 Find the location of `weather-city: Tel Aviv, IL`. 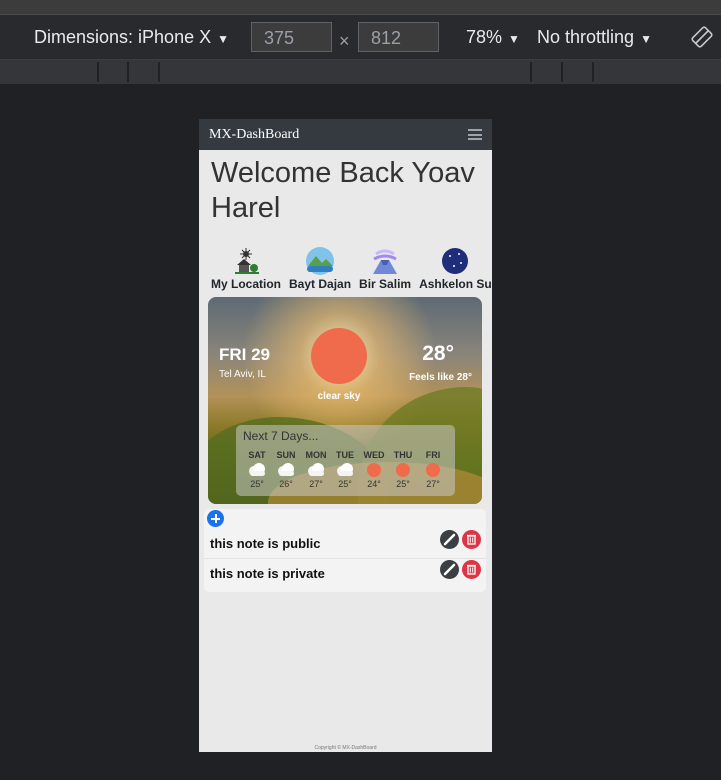

weather-city: Tel Aviv, IL is located at coordinates (242, 374).